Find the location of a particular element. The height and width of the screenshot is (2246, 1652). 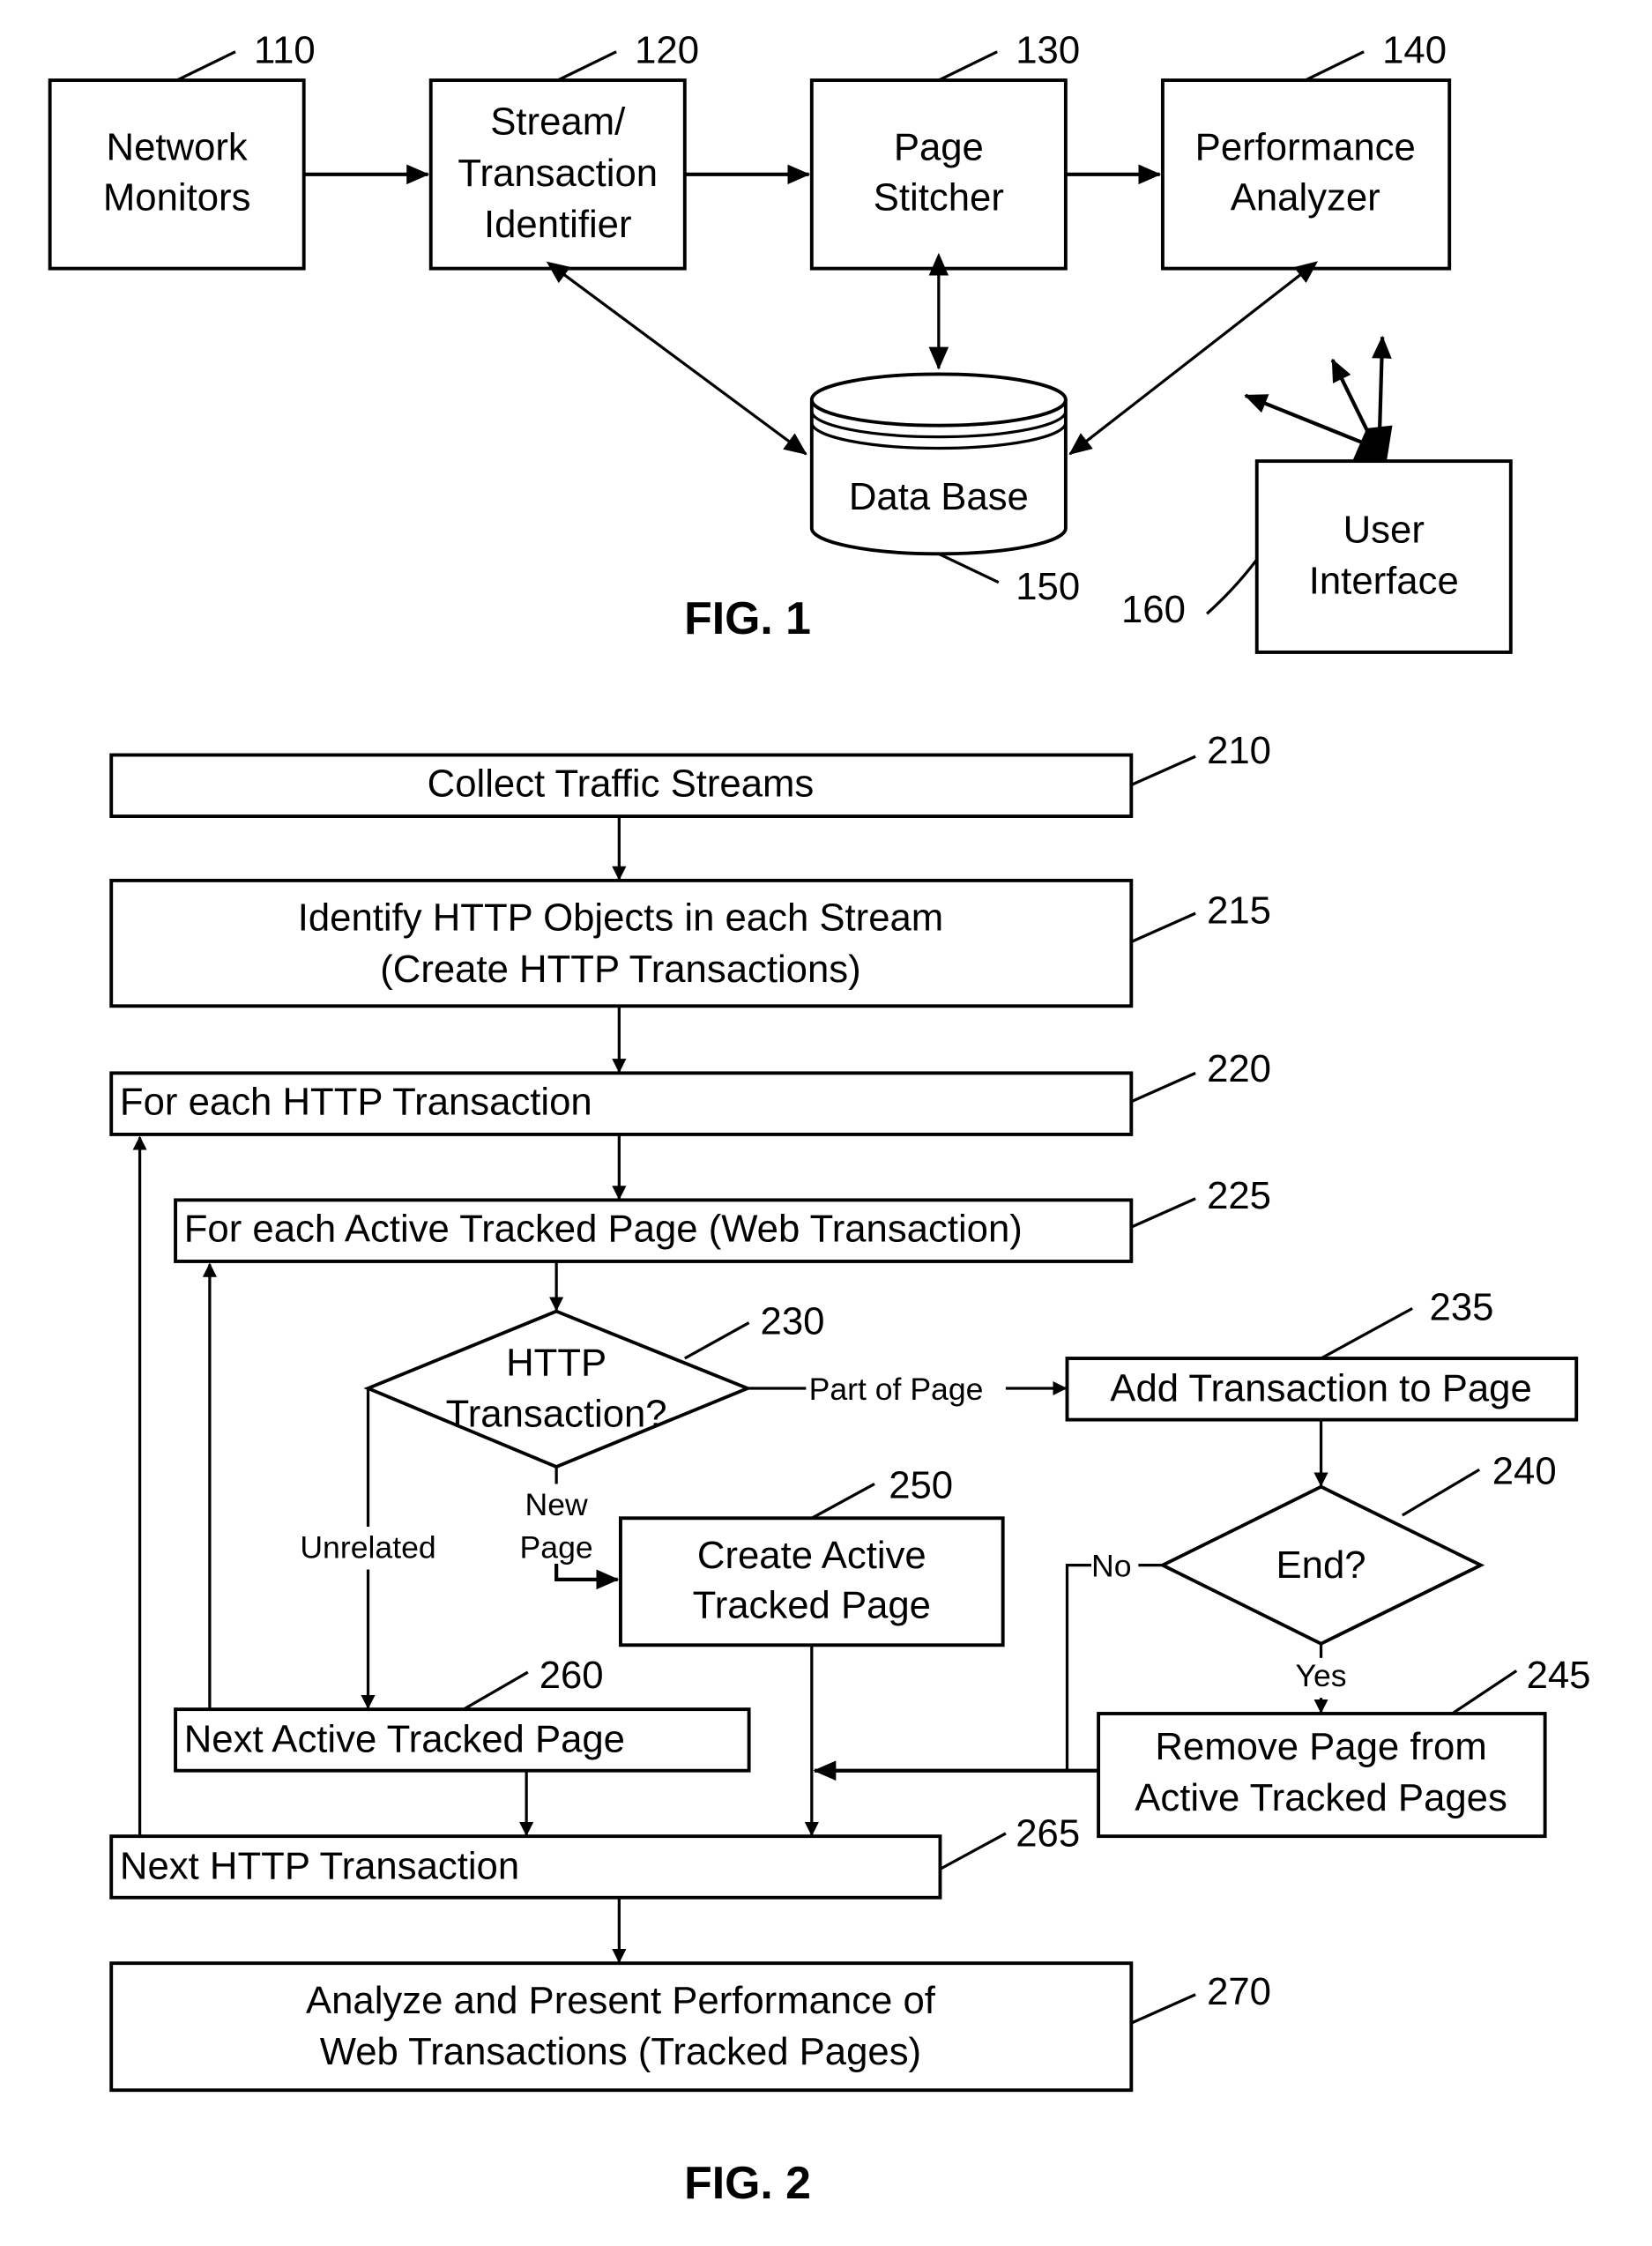

figure-caption: FIG. 1 is located at coordinates (747, 617).